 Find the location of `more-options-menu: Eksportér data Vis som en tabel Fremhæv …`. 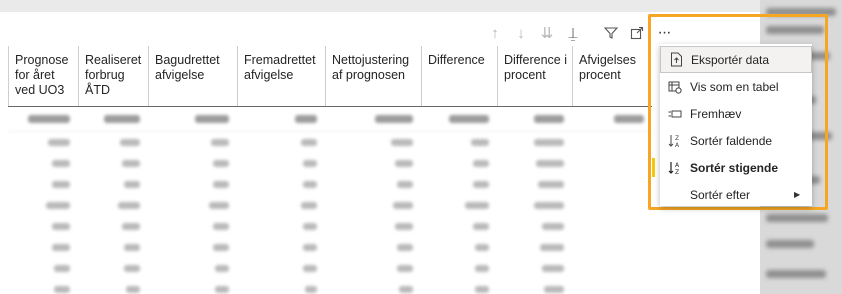

more-options-menu: Eksportér data Vis som en tabel Fremhæv … is located at coordinates (732, 126).